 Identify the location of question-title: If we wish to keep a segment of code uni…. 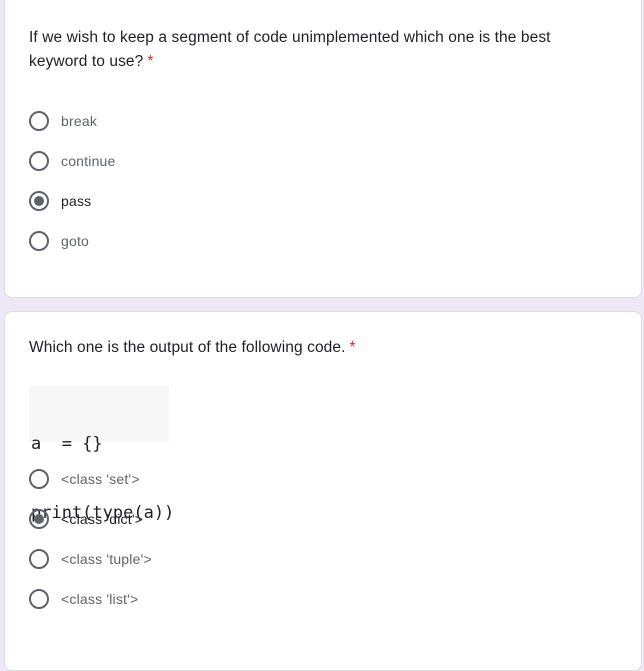
(319, 50).